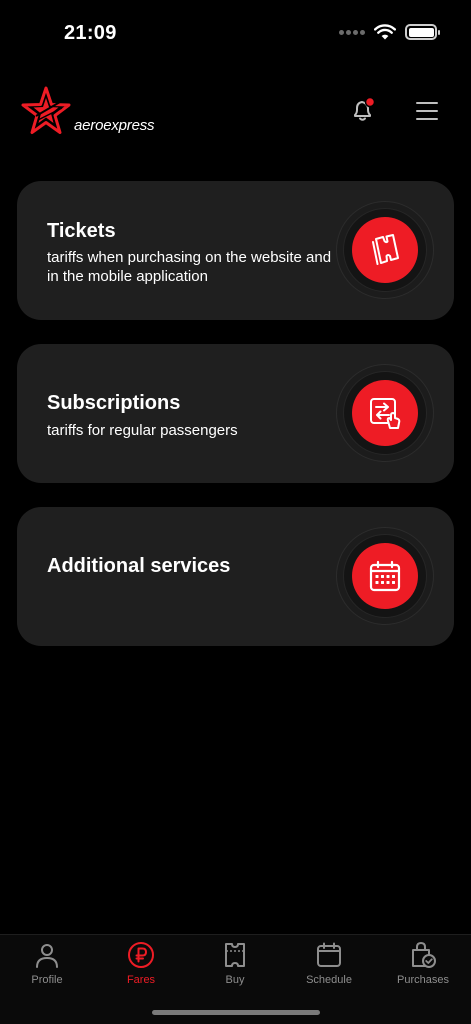  I want to click on card-title: Tickets, so click(81, 231).